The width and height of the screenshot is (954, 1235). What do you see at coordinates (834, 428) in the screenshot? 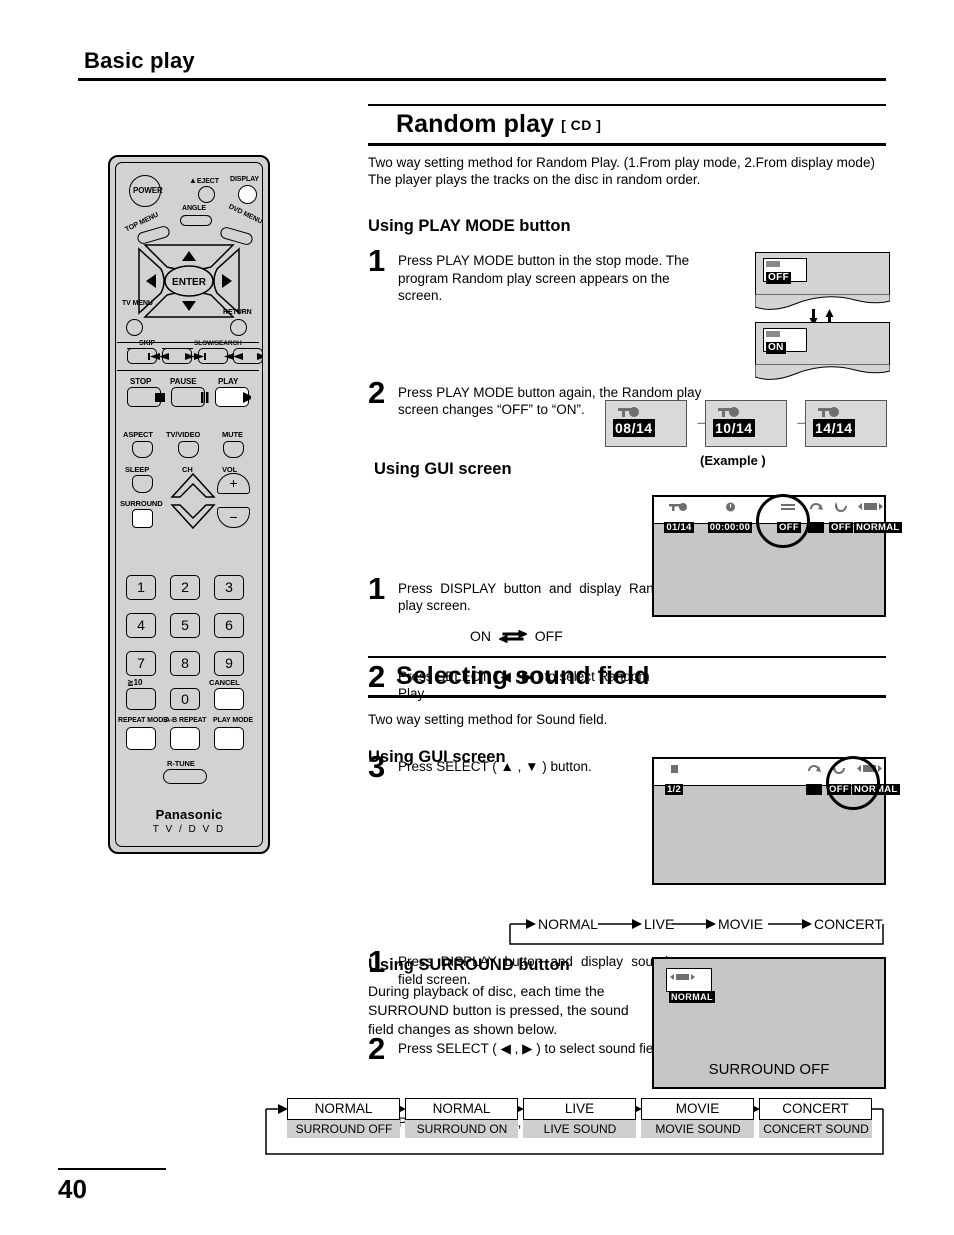
I see `track-chip-3-value: 14/14` at bounding box center [834, 428].